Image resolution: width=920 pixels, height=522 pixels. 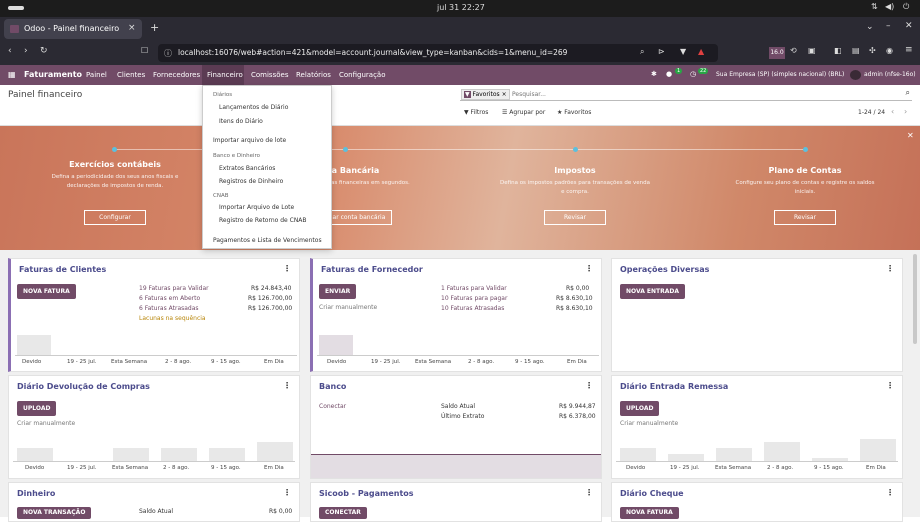 I want to click on menu-item-payments-due-list: Pagamentos e Lista de Vencimentos, so click(x=267, y=240).